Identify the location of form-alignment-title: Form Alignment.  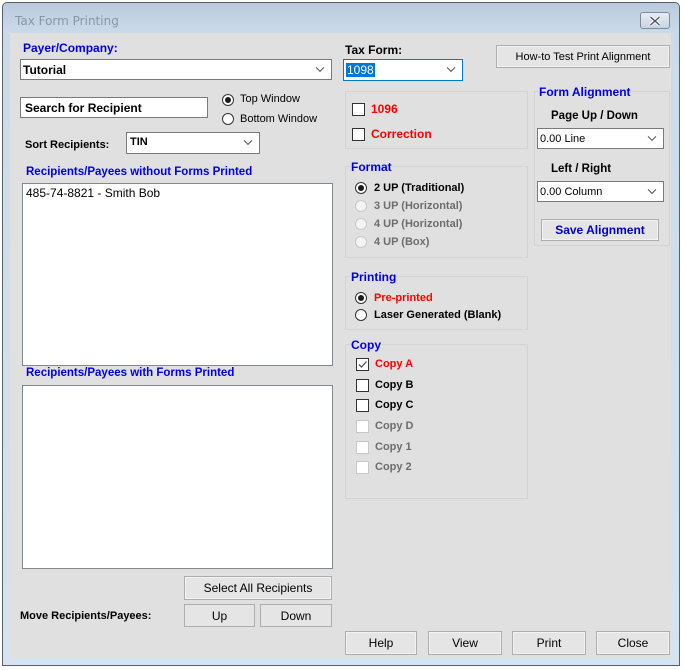
(585, 92).